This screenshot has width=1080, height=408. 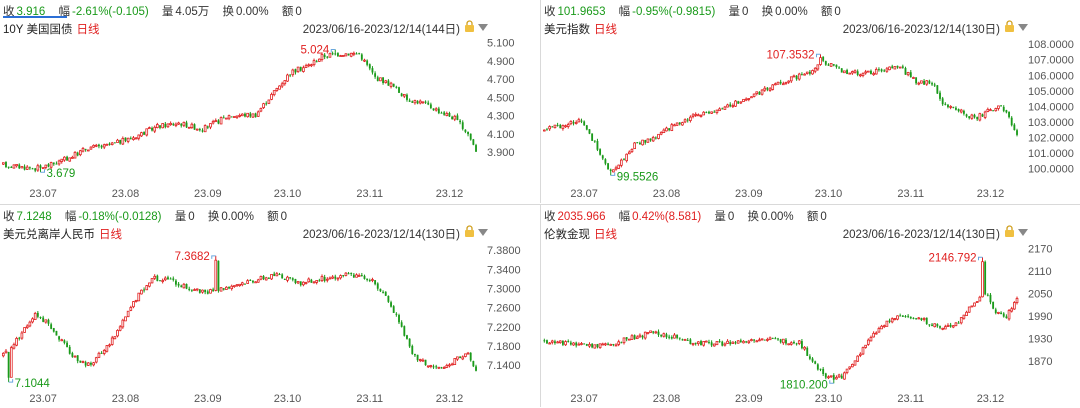 What do you see at coordinates (501, 153) in the screenshot?
I see `y-tick-label: 3.900` at bounding box center [501, 153].